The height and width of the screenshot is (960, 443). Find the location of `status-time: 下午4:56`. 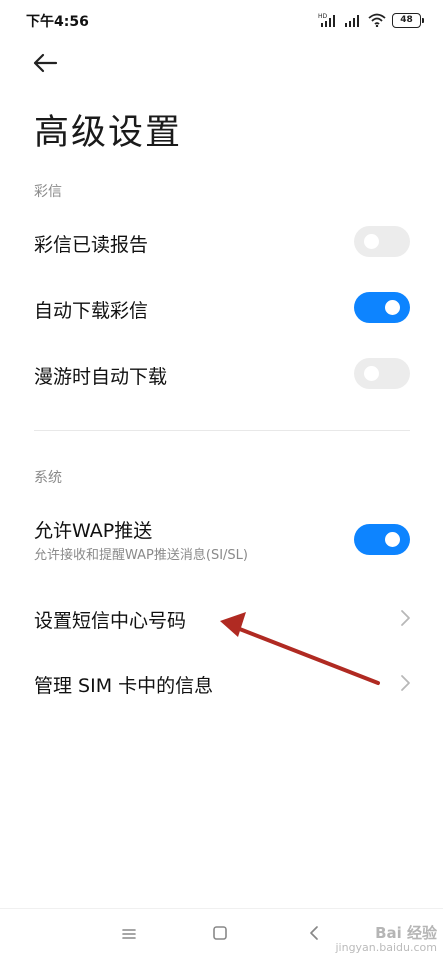

status-time: 下午4:56 is located at coordinates (57, 22).